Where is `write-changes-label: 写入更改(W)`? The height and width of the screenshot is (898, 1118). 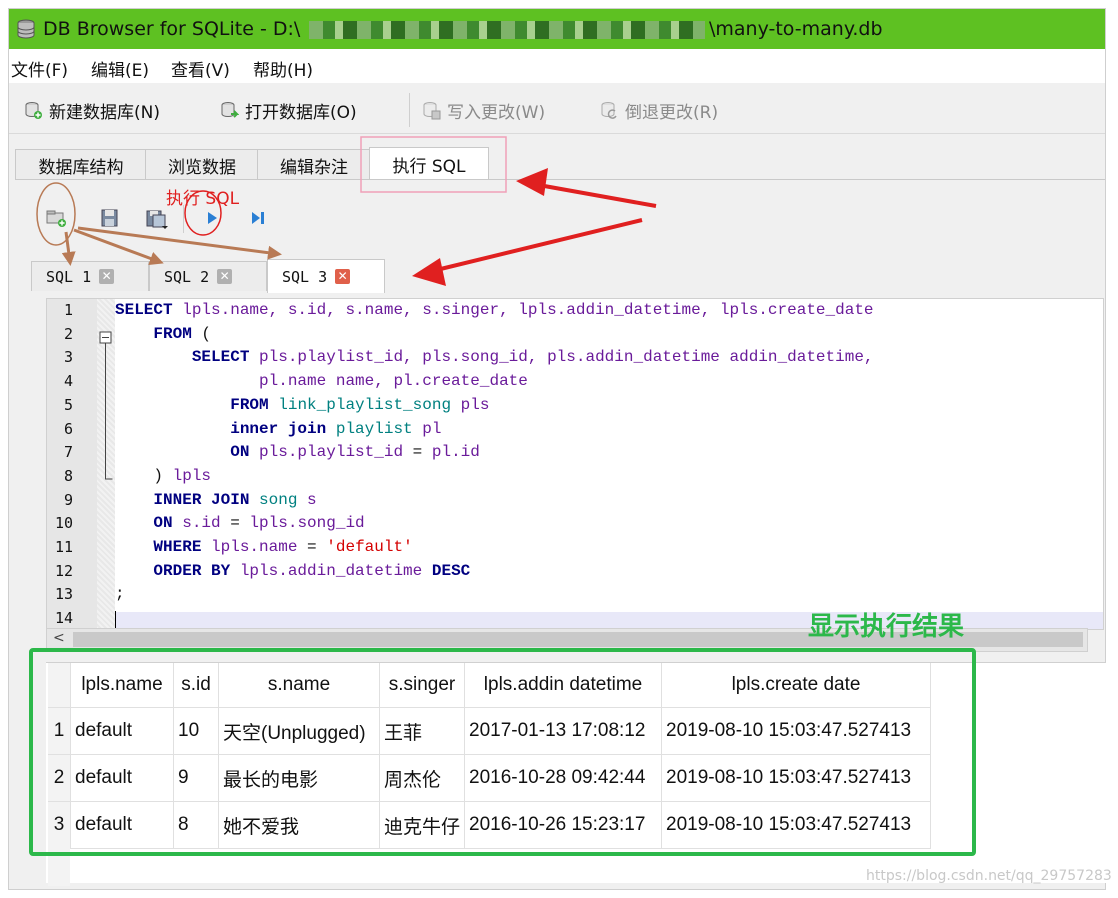
write-changes-label: 写入更改(W) is located at coordinates (496, 112).